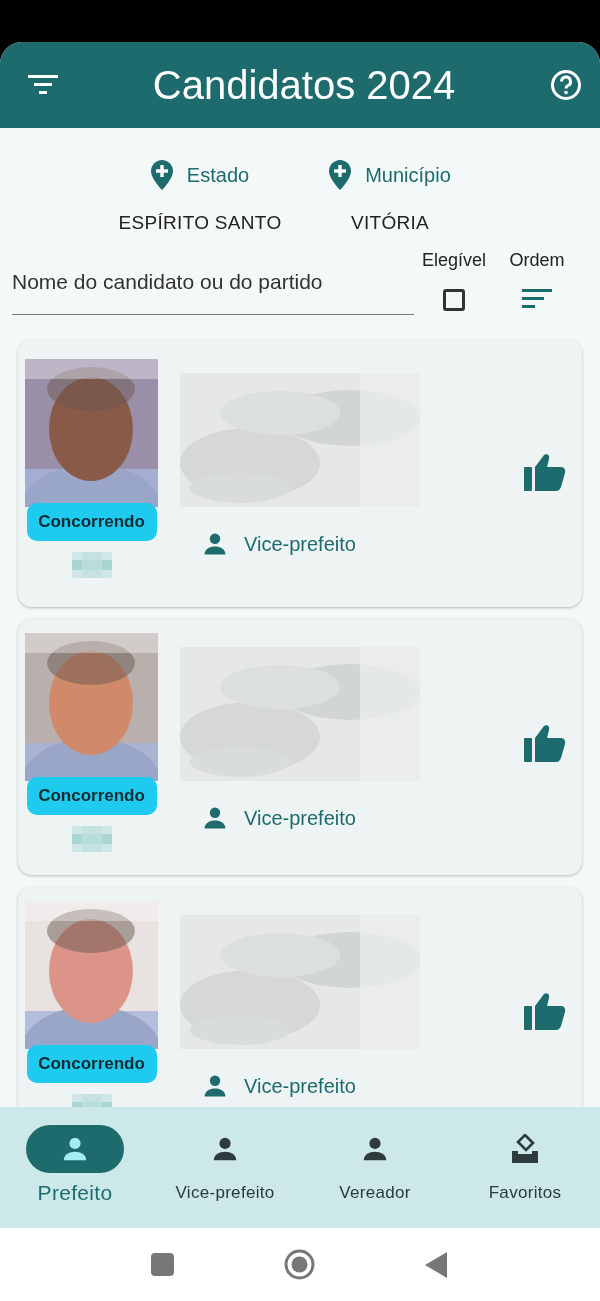  I want to click on app-title: Candidatos 2024, so click(304, 85).